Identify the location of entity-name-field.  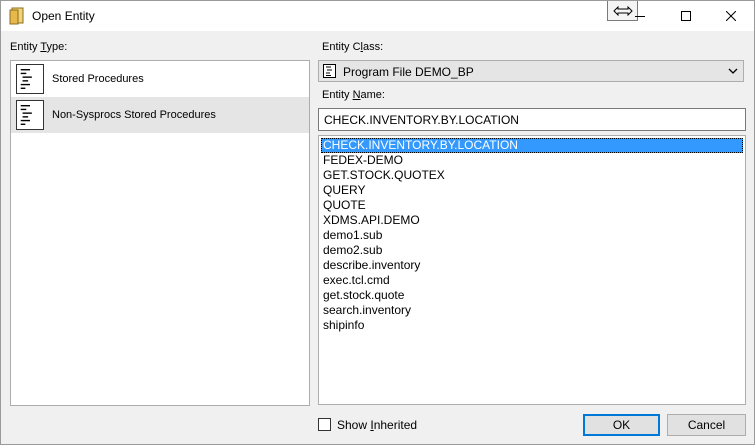
(532, 119).